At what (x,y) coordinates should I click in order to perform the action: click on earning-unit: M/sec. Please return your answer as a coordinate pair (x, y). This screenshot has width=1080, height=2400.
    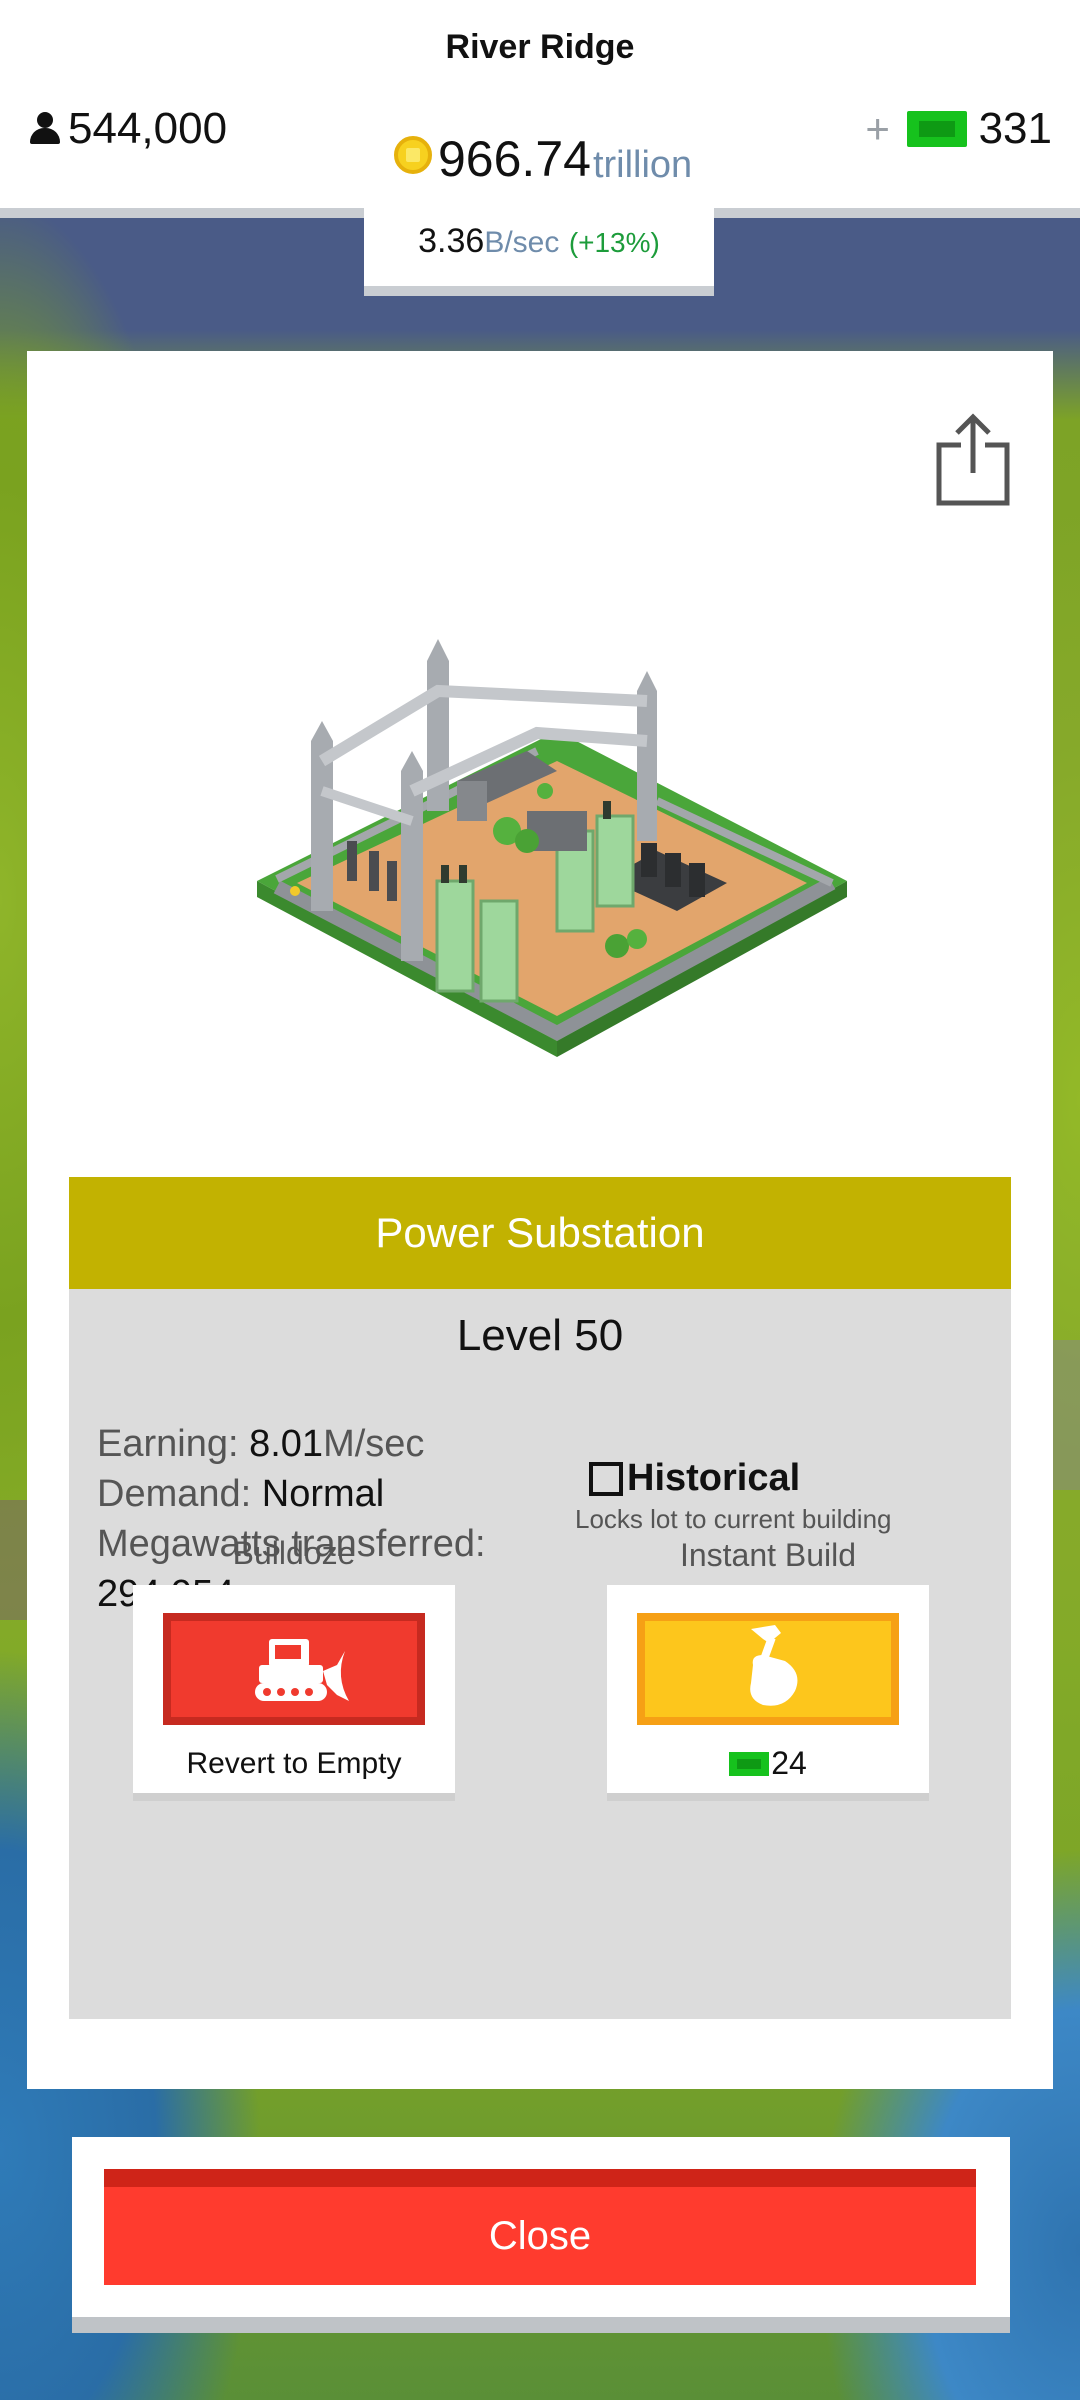
    Looking at the image, I should click on (374, 1444).